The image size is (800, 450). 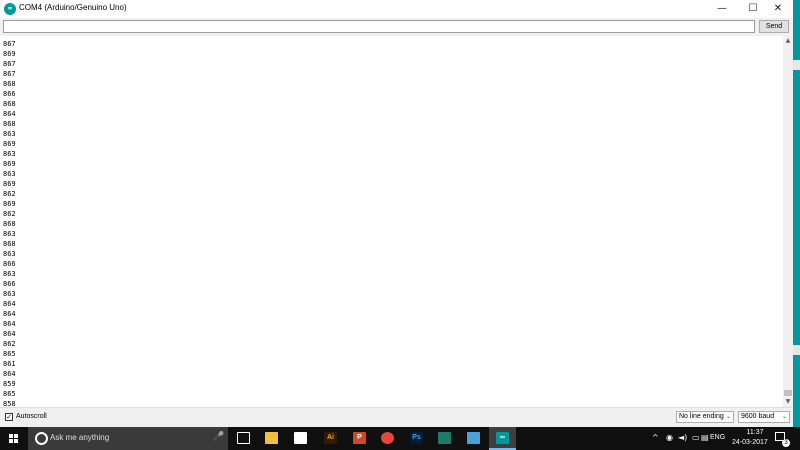 I want to click on autoscroll-label: Autoscroll, so click(x=31, y=416).